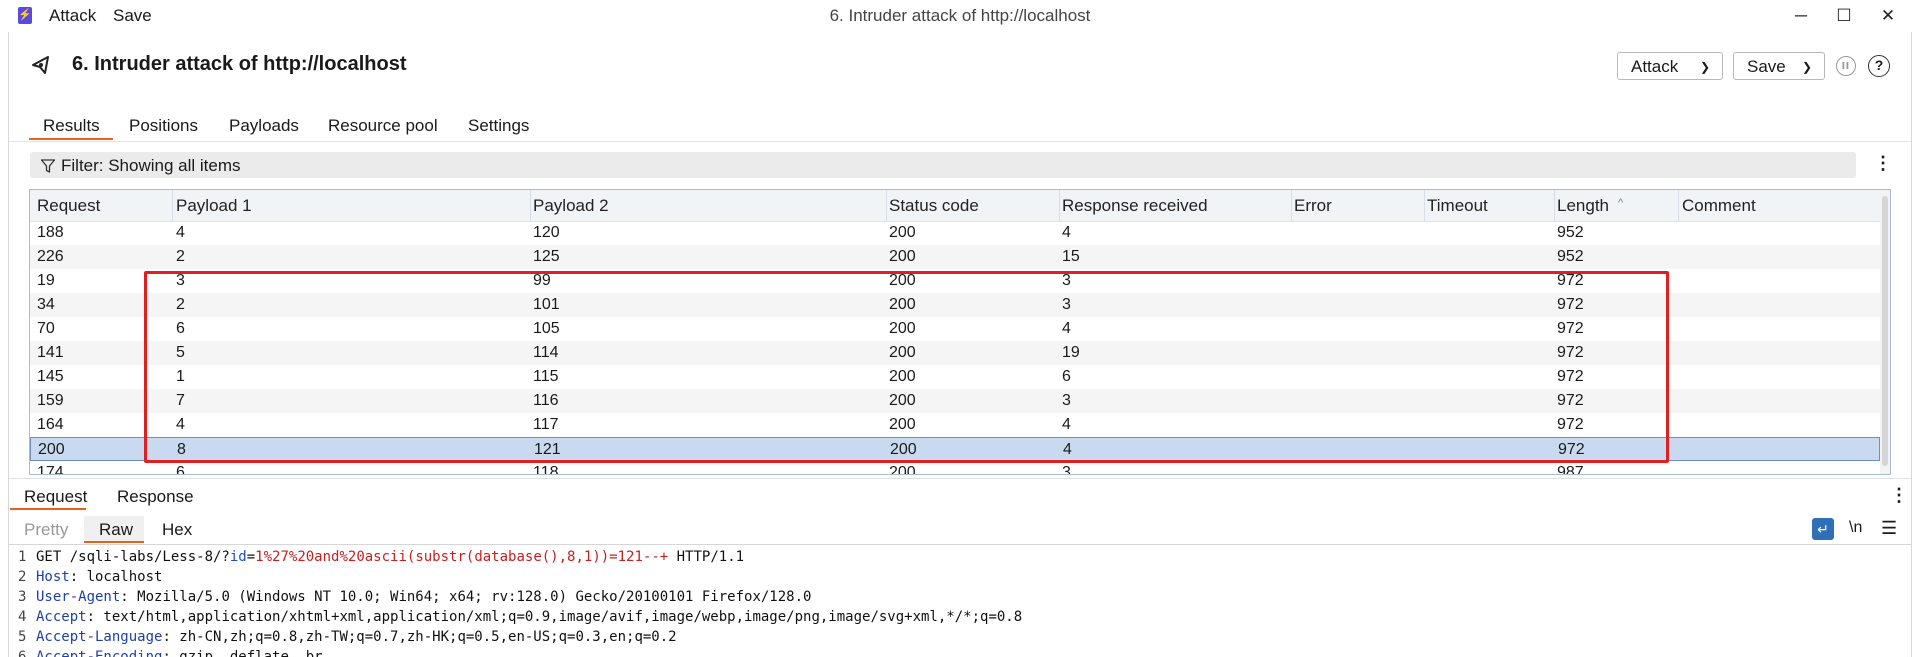 The image size is (1920, 657). What do you see at coordinates (50, 232) in the screenshot?
I see `cell-request: 188` at bounding box center [50, 232].